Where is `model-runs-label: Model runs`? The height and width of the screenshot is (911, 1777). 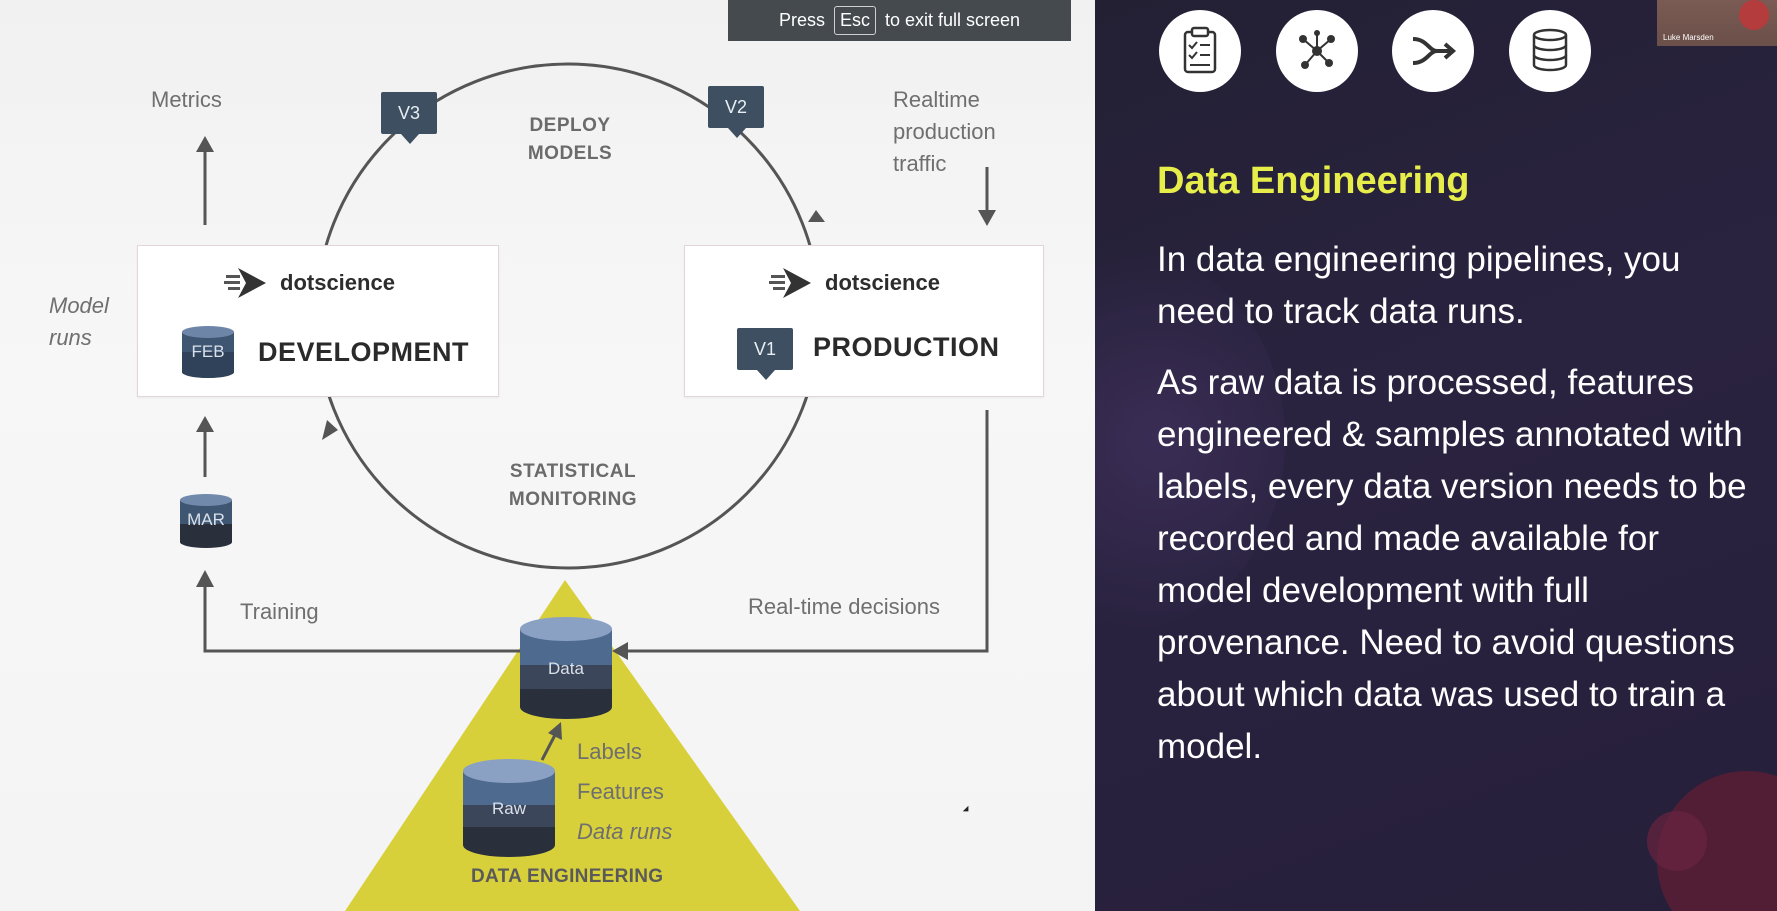 model-runs-label: Model runs is located at coordinates (79, 321).